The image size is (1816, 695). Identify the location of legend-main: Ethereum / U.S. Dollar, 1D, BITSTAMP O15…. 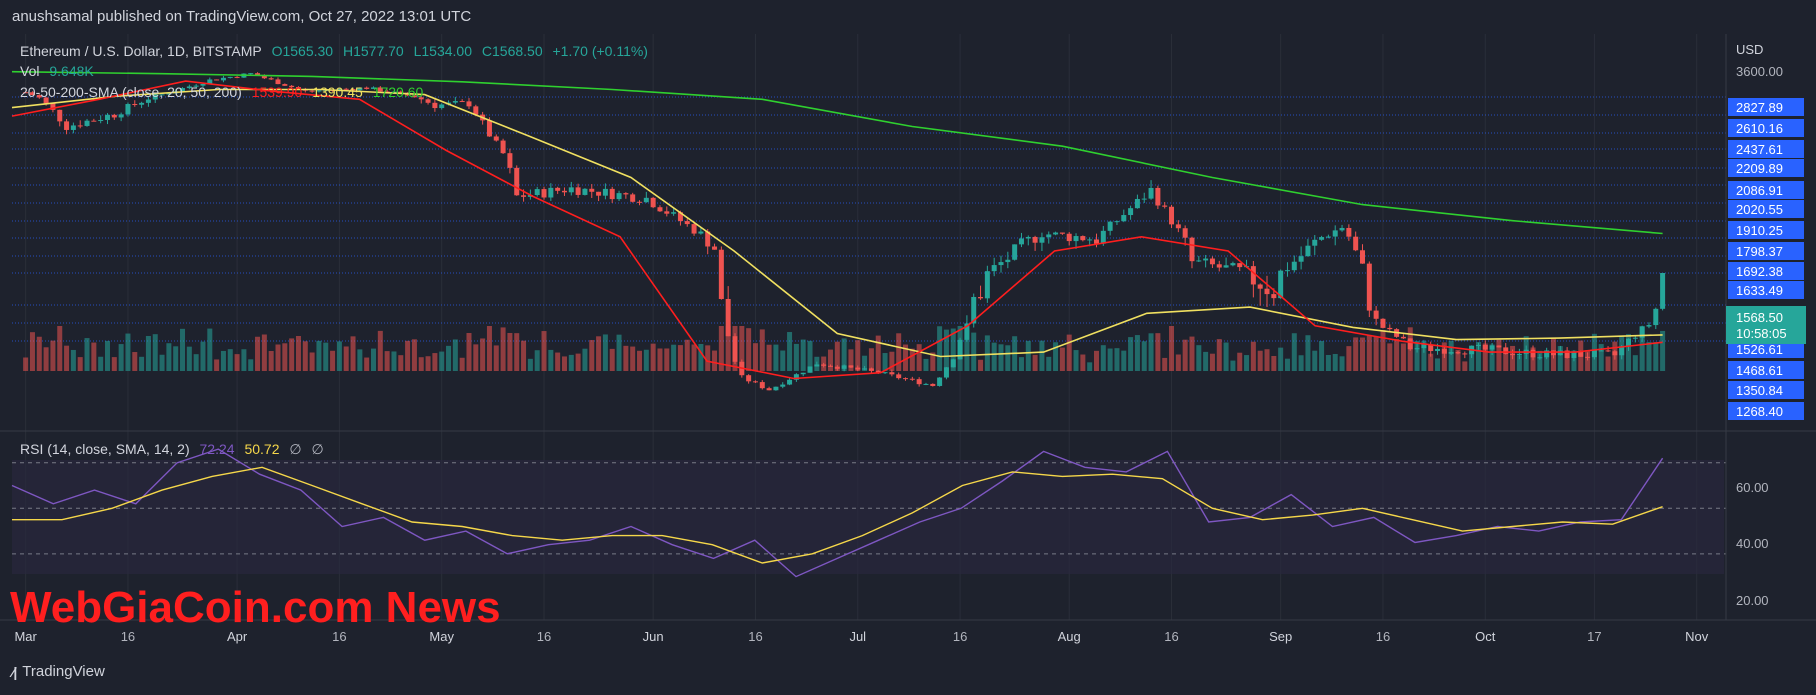
(337, 51).